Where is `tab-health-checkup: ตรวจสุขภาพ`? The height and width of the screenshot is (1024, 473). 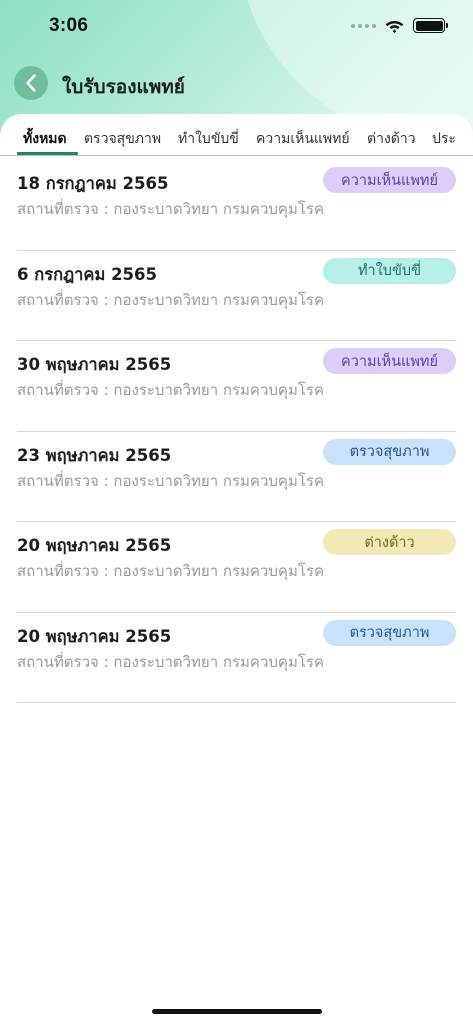 tab-health-checkup: ตรวจสุขภาพ is located at coordinates (122, 141).